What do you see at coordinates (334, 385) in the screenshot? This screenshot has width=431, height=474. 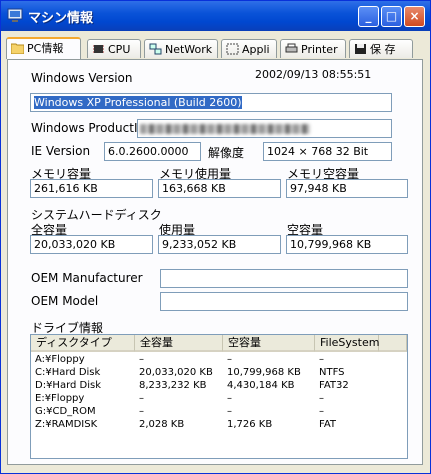 I see `cell-filesystem: FAT32` at bounding box center [334, 385].